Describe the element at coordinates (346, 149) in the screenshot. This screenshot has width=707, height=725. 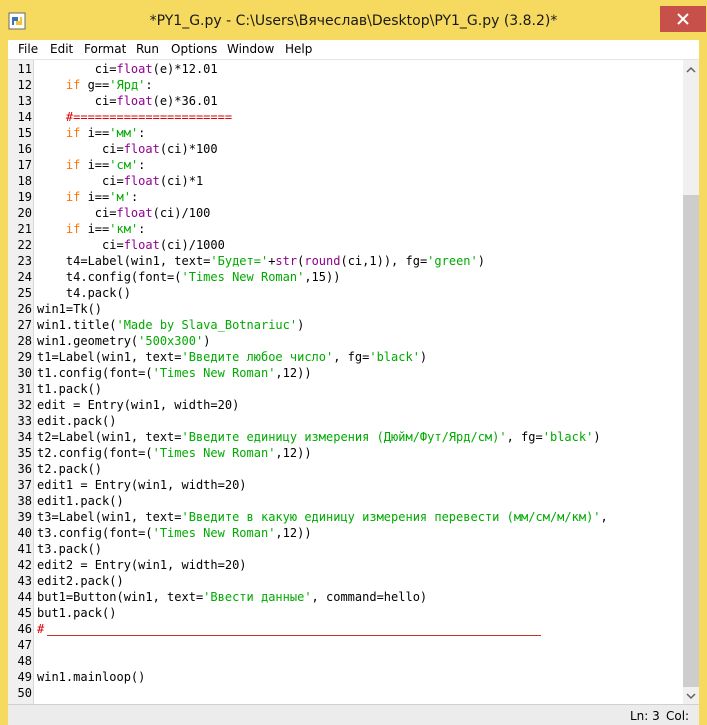
I see `code-line: 16 ci=float(ci)*100` at that location.